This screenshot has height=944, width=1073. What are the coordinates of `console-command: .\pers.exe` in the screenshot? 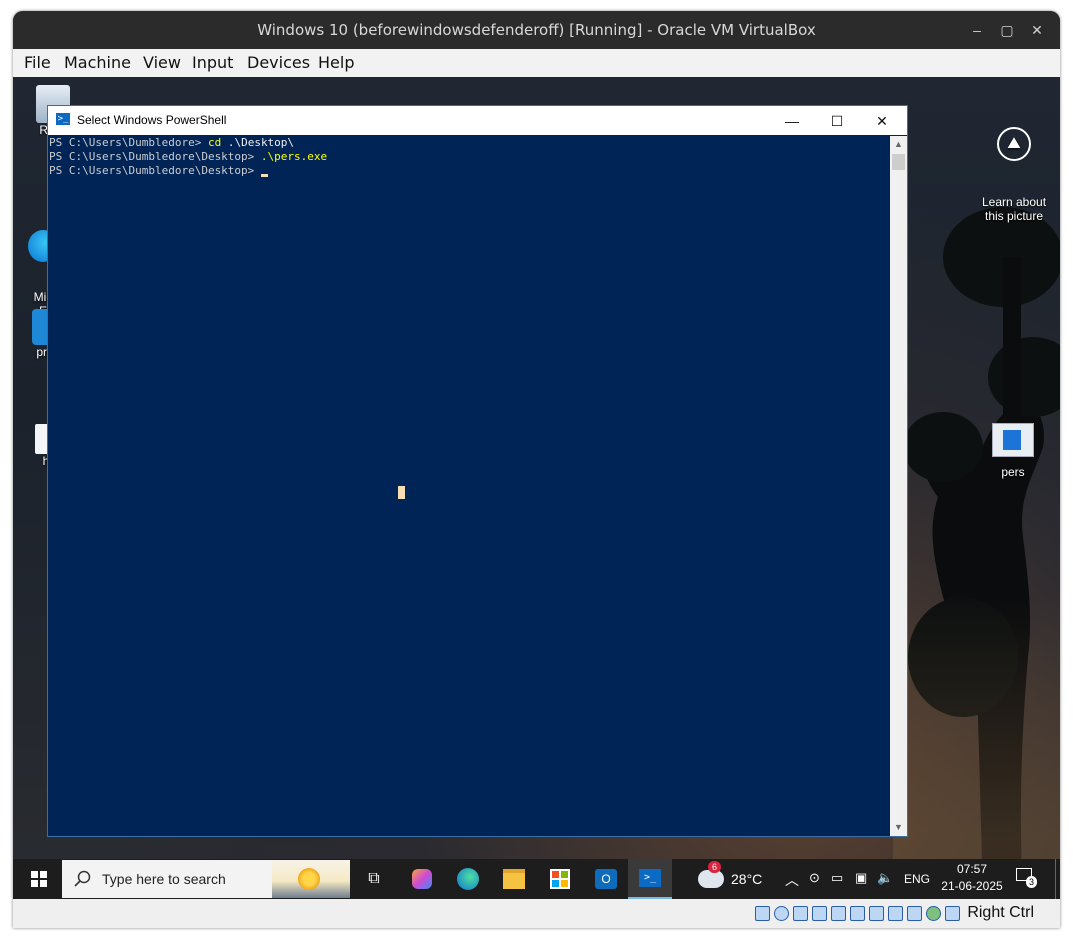 It's located at (294, 156).